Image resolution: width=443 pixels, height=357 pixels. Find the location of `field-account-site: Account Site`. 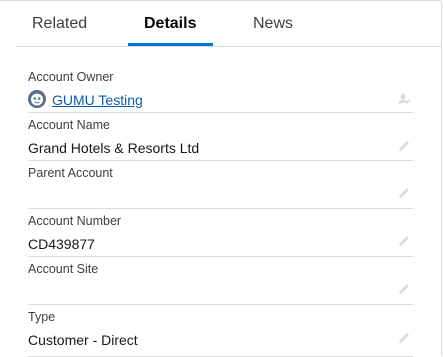

field-account-site: Account Site is located at coordinates (220, 281).